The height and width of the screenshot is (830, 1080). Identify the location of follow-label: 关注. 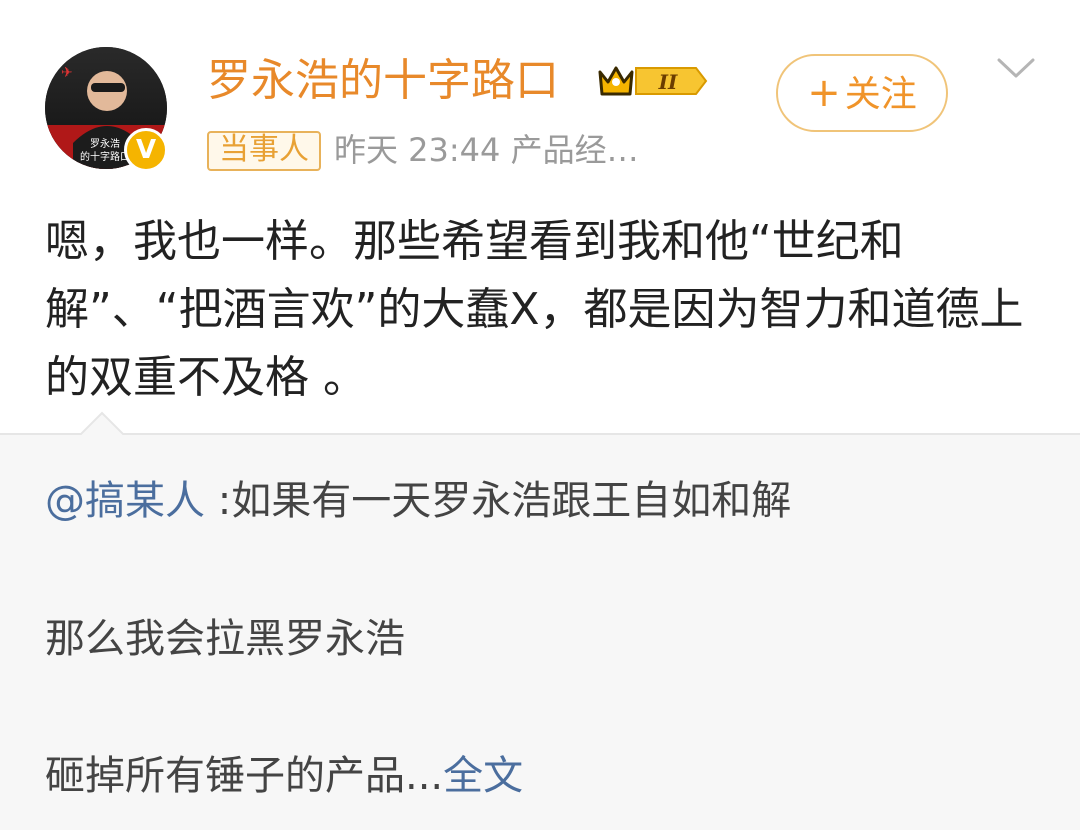
(880, 94).